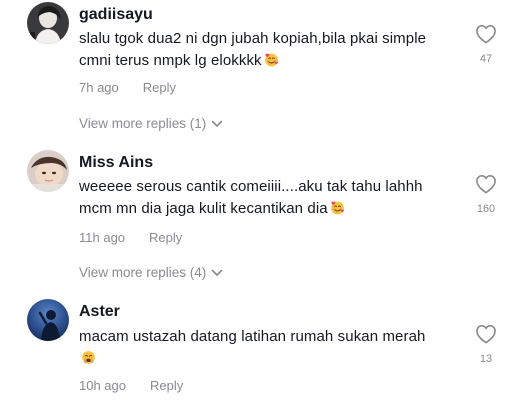  I want to click on comment-timestamp: 11h ago, so click(102, 237).